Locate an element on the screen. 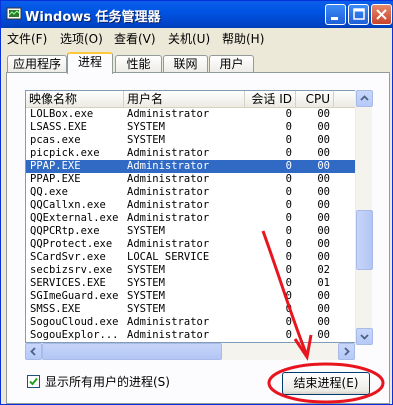  process-name: secbizsrv.exe is located at coordinates (71, 270).